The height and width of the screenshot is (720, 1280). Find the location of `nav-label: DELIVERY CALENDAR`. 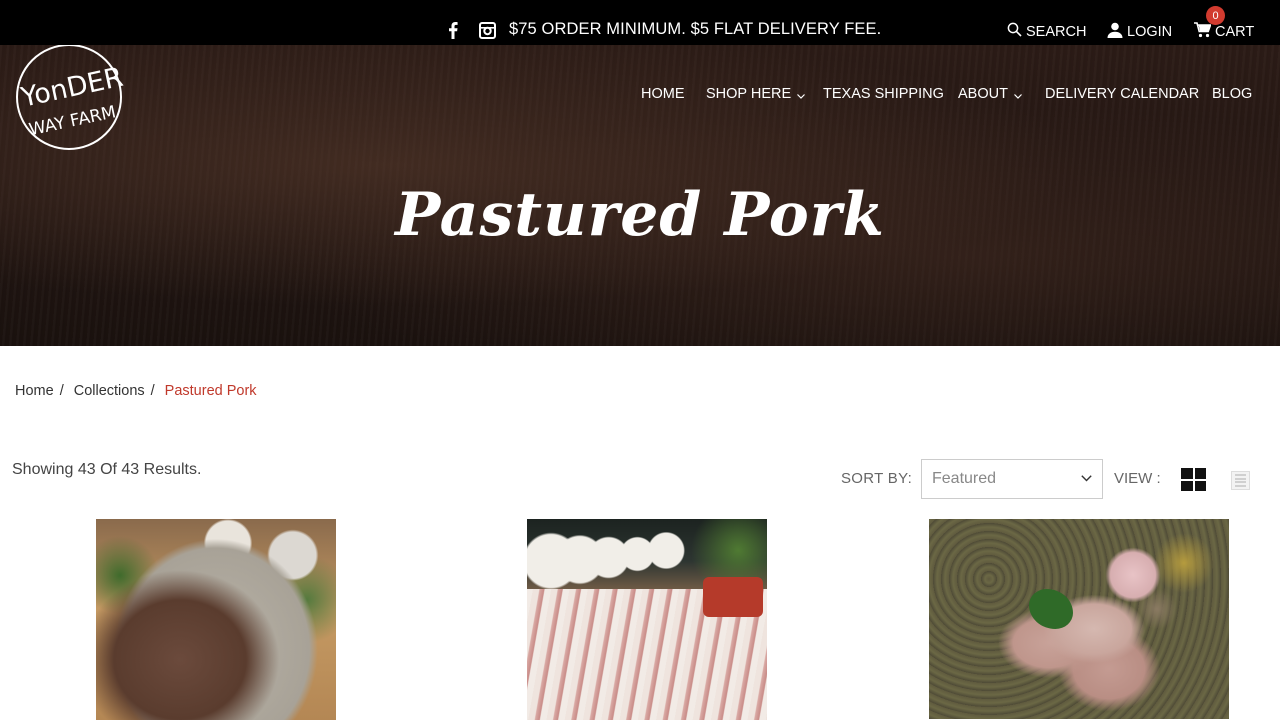

nav-label: DELIVERY CALENDAR is located at coordinates (1122, 94).